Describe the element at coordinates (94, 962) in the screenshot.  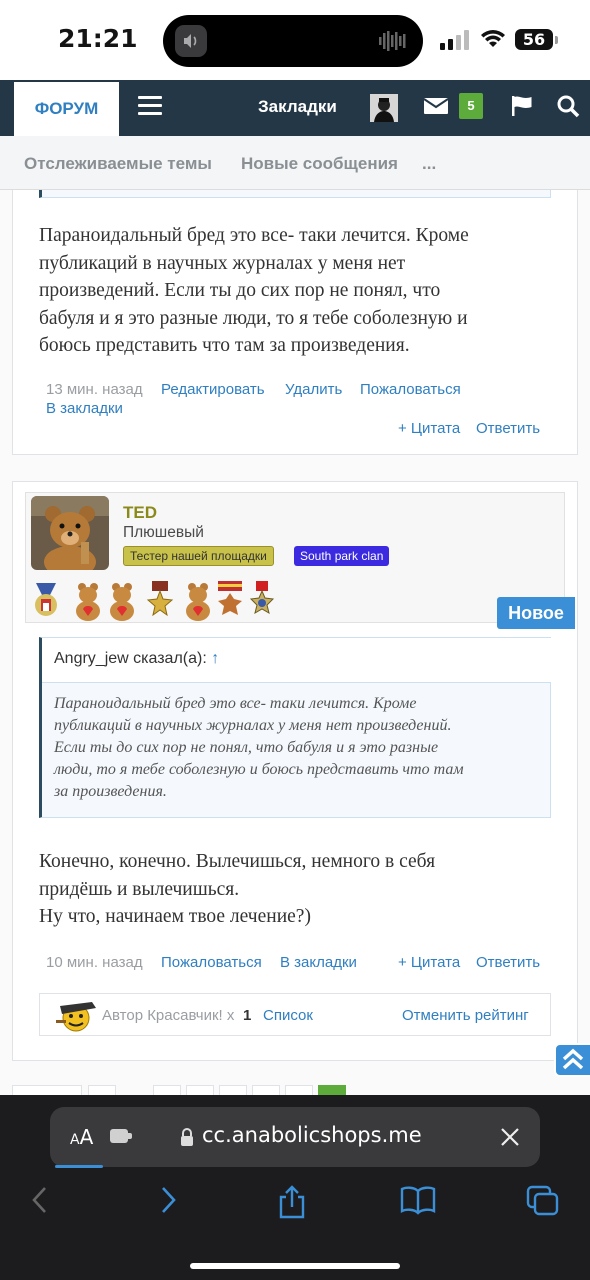
I see `post-time: 10 мин. назад` at that location.